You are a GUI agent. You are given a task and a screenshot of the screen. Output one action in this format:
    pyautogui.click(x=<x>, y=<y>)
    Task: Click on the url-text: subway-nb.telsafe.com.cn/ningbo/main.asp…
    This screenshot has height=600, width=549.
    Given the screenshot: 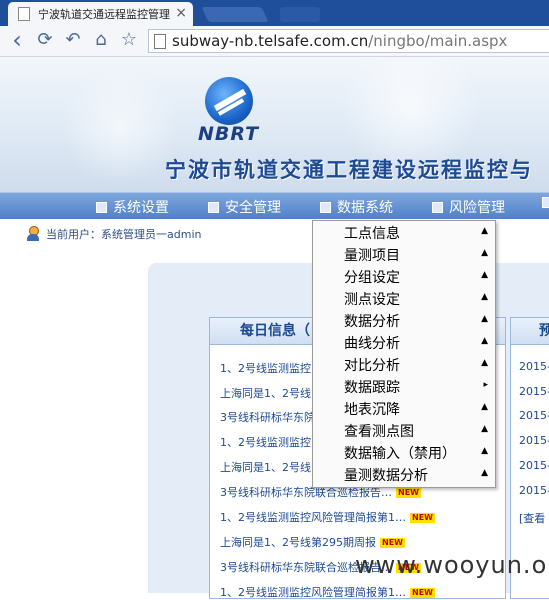 What is the action you would take?
    pyautogui.click(x=339, y=41)
    